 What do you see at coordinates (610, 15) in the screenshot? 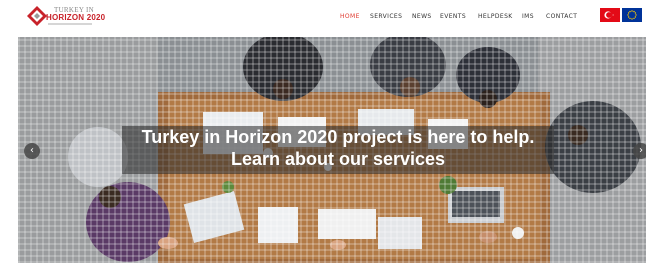
I see `turkey-flag-icon` at bounding box center [610, 15].